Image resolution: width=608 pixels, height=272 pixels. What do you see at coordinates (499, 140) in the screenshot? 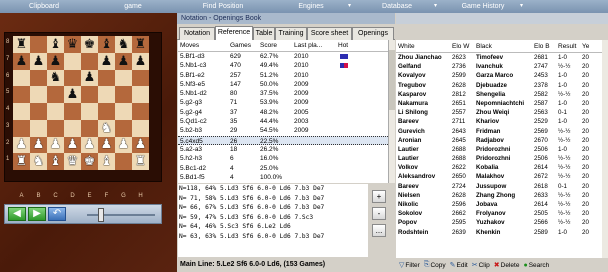
I see `game-row: Aronian 2645 Radjabov 2670 ½-½ 20` at bounding box center [499, 140].